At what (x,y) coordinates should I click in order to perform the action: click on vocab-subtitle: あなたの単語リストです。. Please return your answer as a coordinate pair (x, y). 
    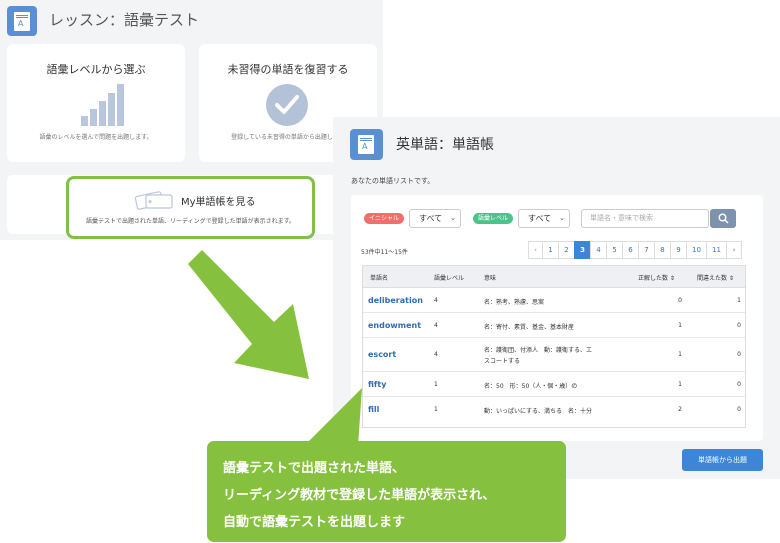
    Looking at the image, I should click on (393, 181).